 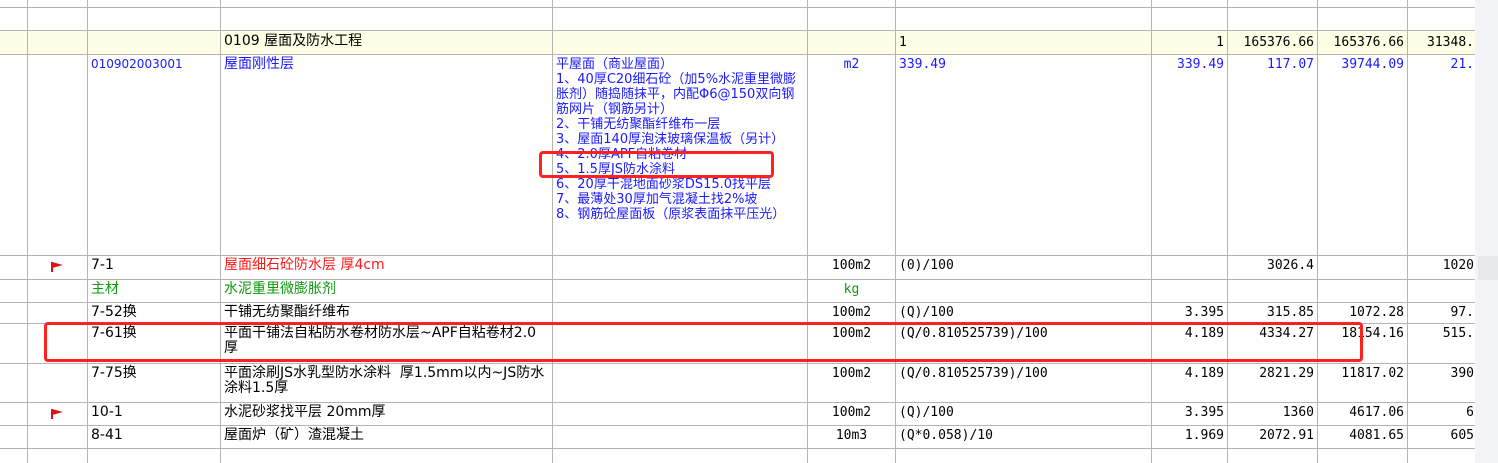 What do you see at coordinates (737, 4) in the screenshot?
I see `table-row-partial` at bounding box center [737, 4].